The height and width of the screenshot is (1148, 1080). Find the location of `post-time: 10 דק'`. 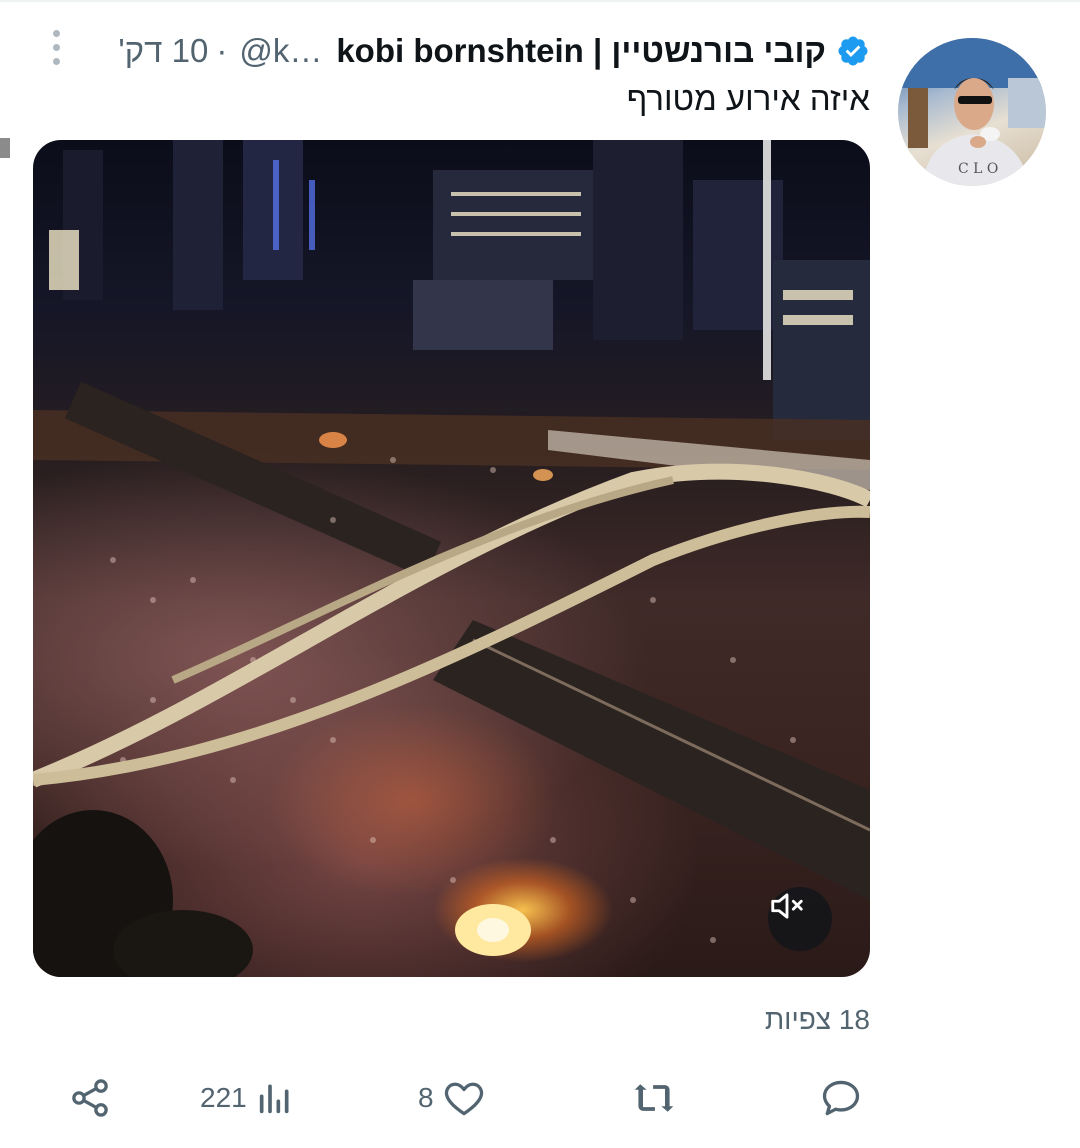

post-time: 10 דק' is located at coordinates (163, 51).